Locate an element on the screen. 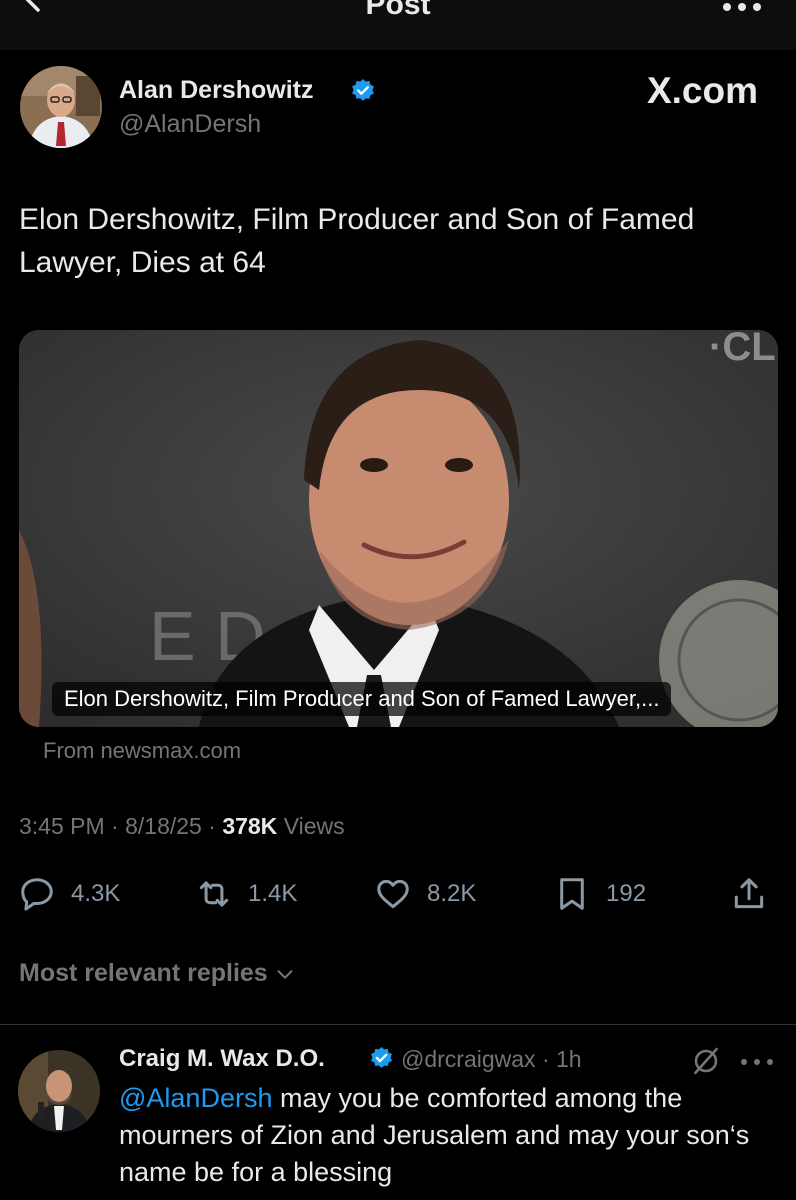 The height and width of the screenshot is (1200, 796). reply-author-name: Craig M. Wax D.O. is located at coordinates (222, 1059).